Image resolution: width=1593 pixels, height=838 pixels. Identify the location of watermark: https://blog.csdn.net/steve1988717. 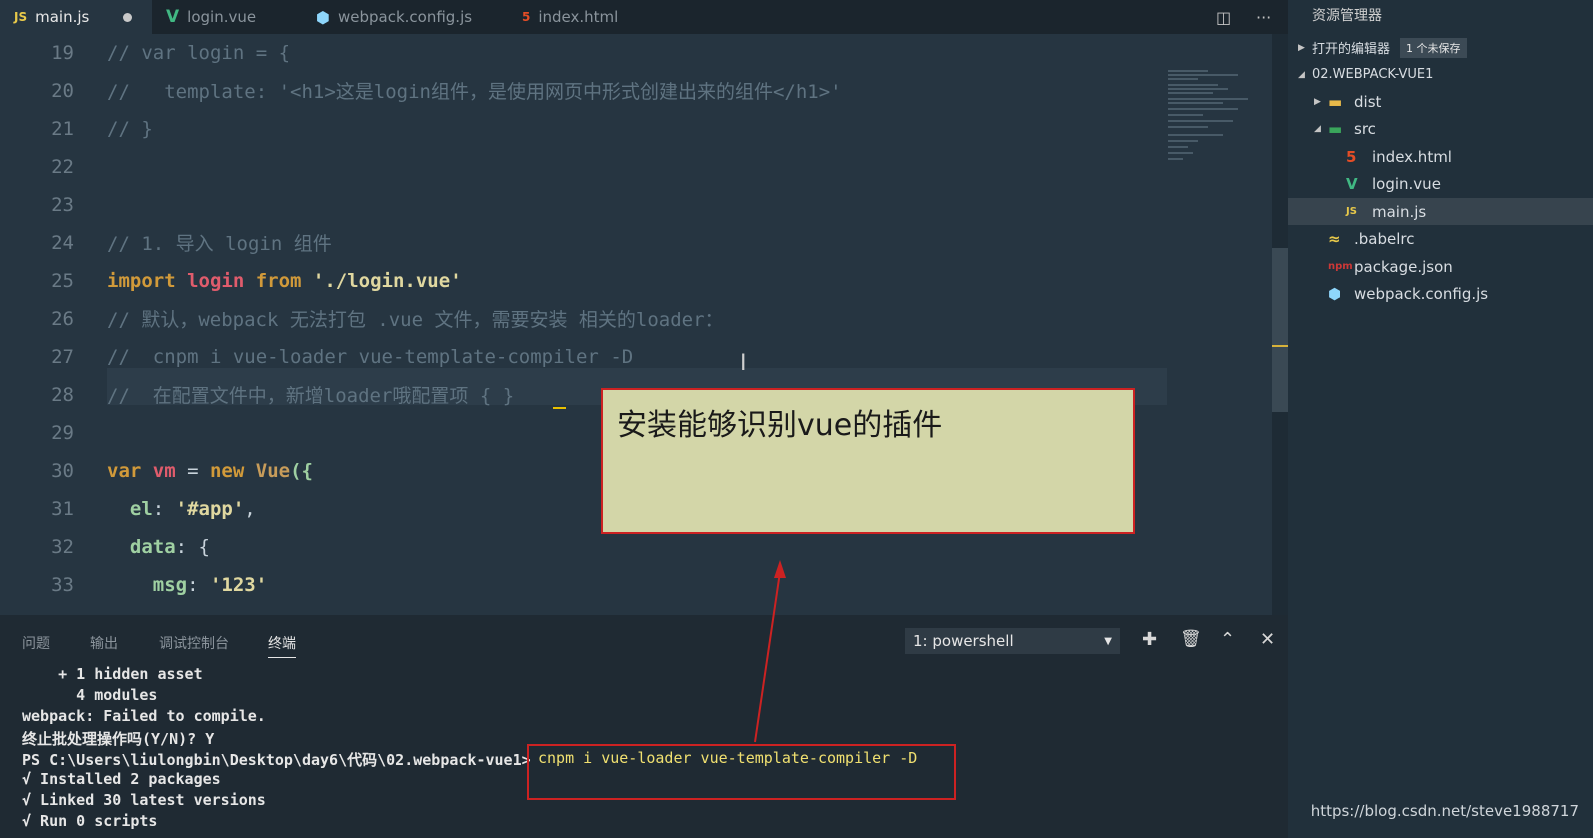
(1444, 811).